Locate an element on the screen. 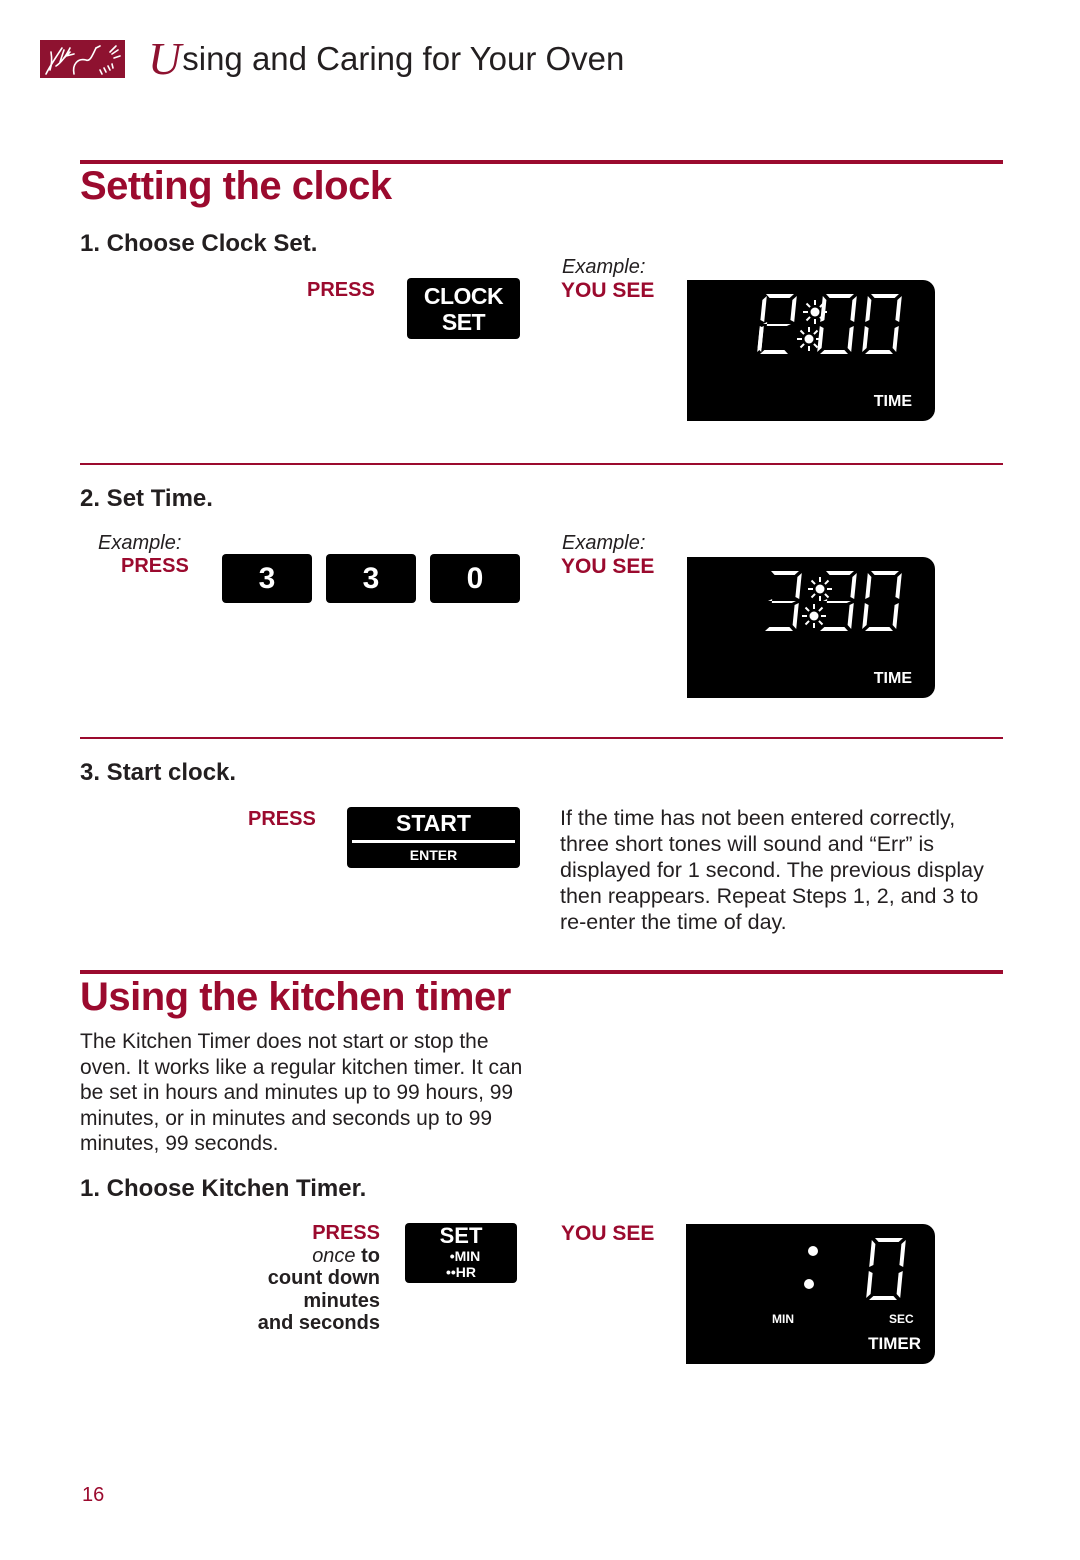 This screenshot has height=1560, width=1080. wheat-logo-icon is located at coordinates (82, 59).